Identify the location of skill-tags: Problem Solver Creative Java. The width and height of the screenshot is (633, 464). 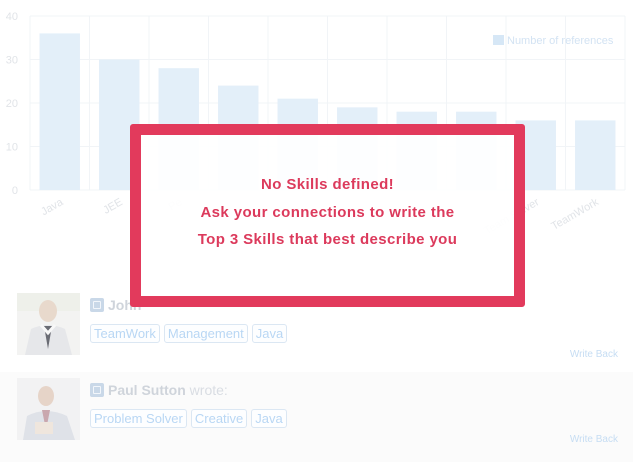
(190, 418).